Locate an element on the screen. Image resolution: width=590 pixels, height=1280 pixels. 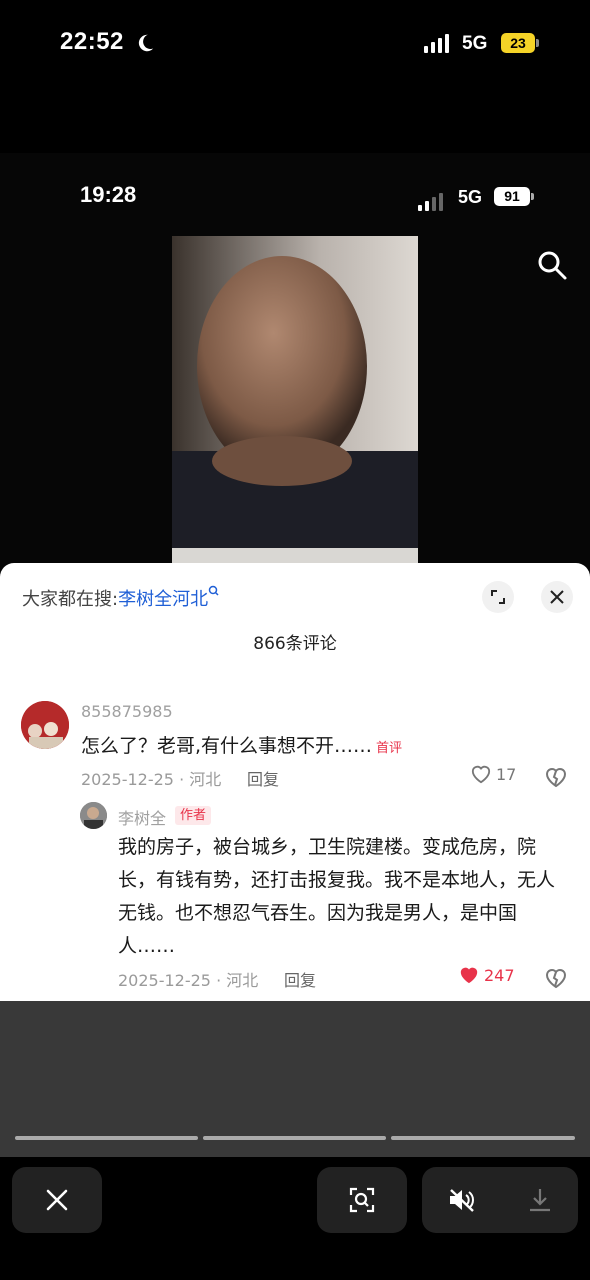
close-button is located at coordinates (57, 1200).